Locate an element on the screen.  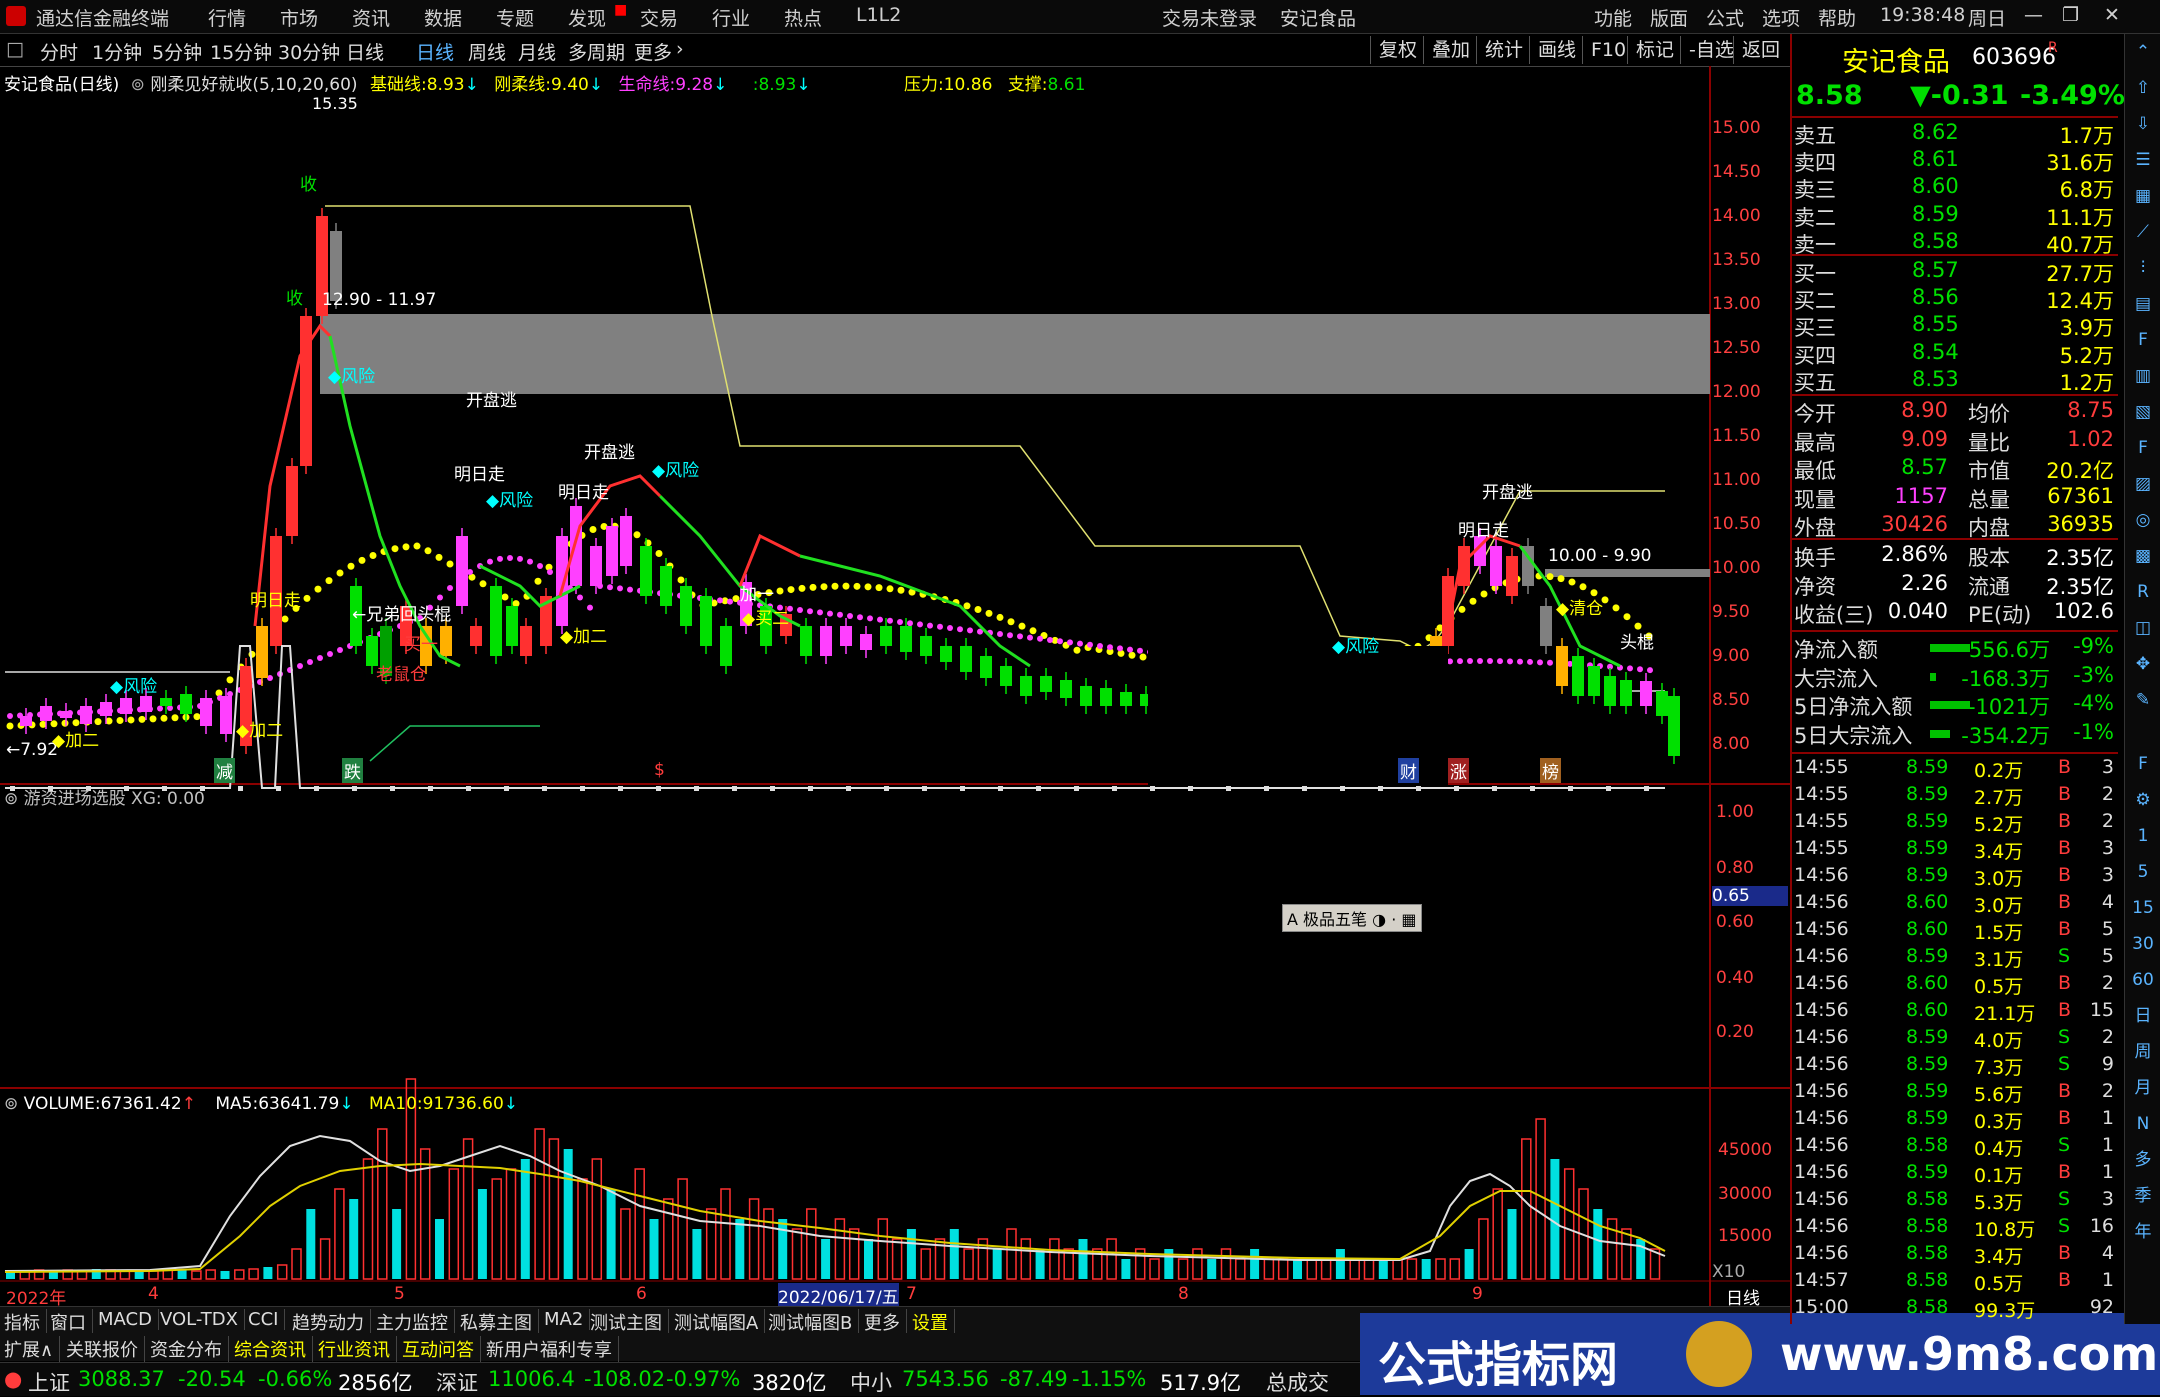
menu-zixun: 资讯 is located at coordinates (371, 17).